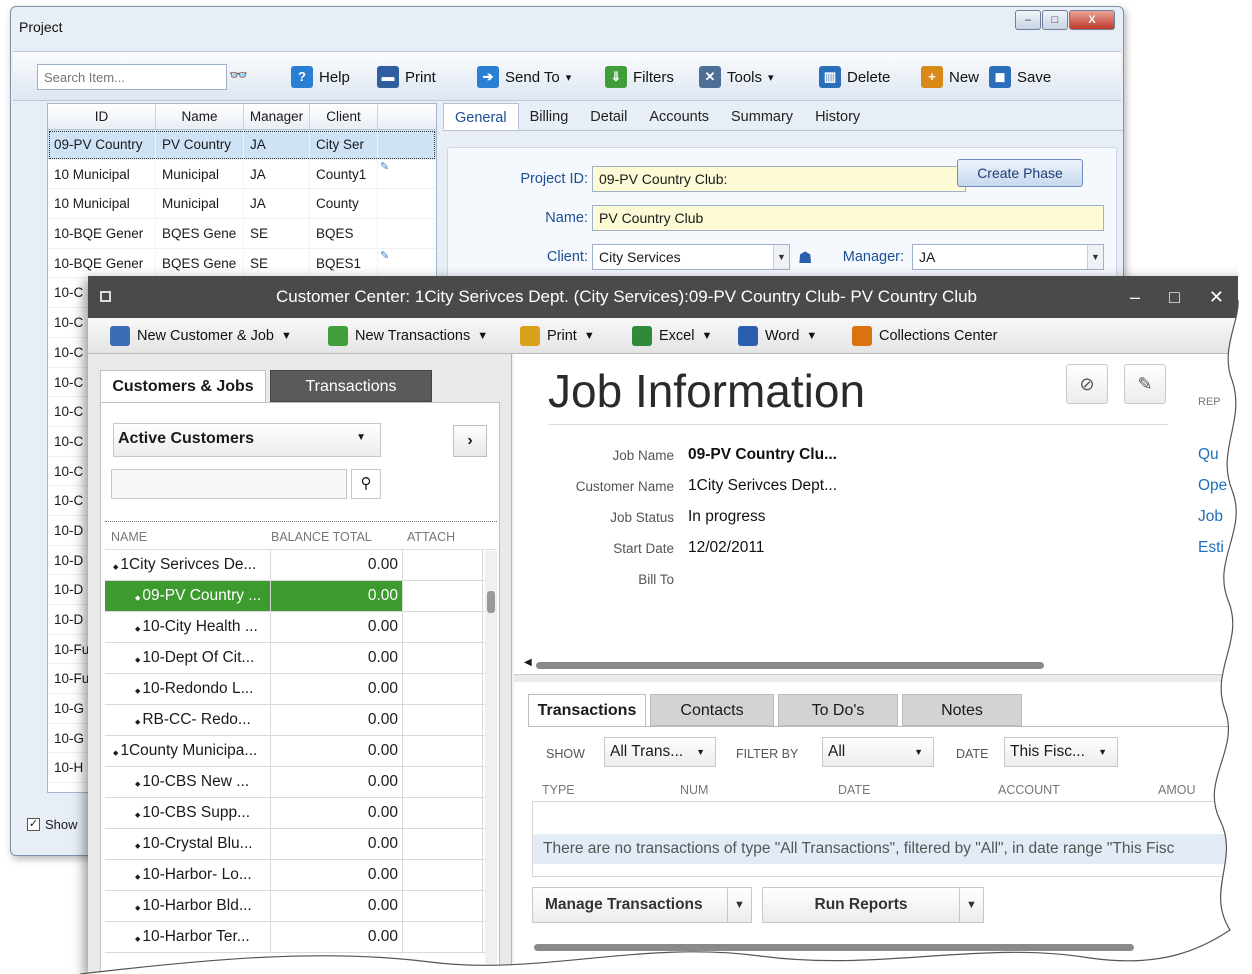  What do you see at coordinates (779, 179) in the screenshot?
I see `project-id-field: 09-PV Country Club:` at bounding box center [779, 179].